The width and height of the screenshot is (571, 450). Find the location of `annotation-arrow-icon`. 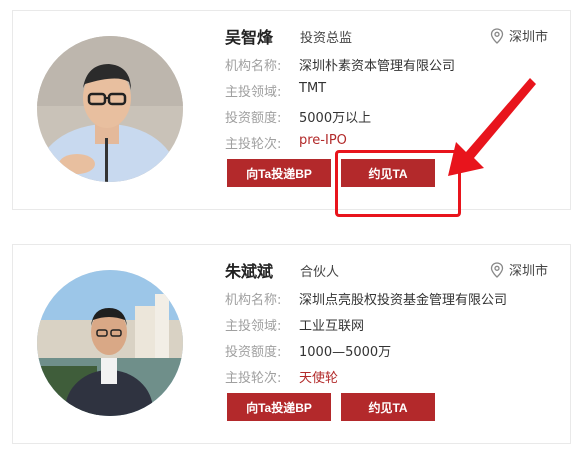

annotation-arrow-icon is located at coordinates (492, 127).